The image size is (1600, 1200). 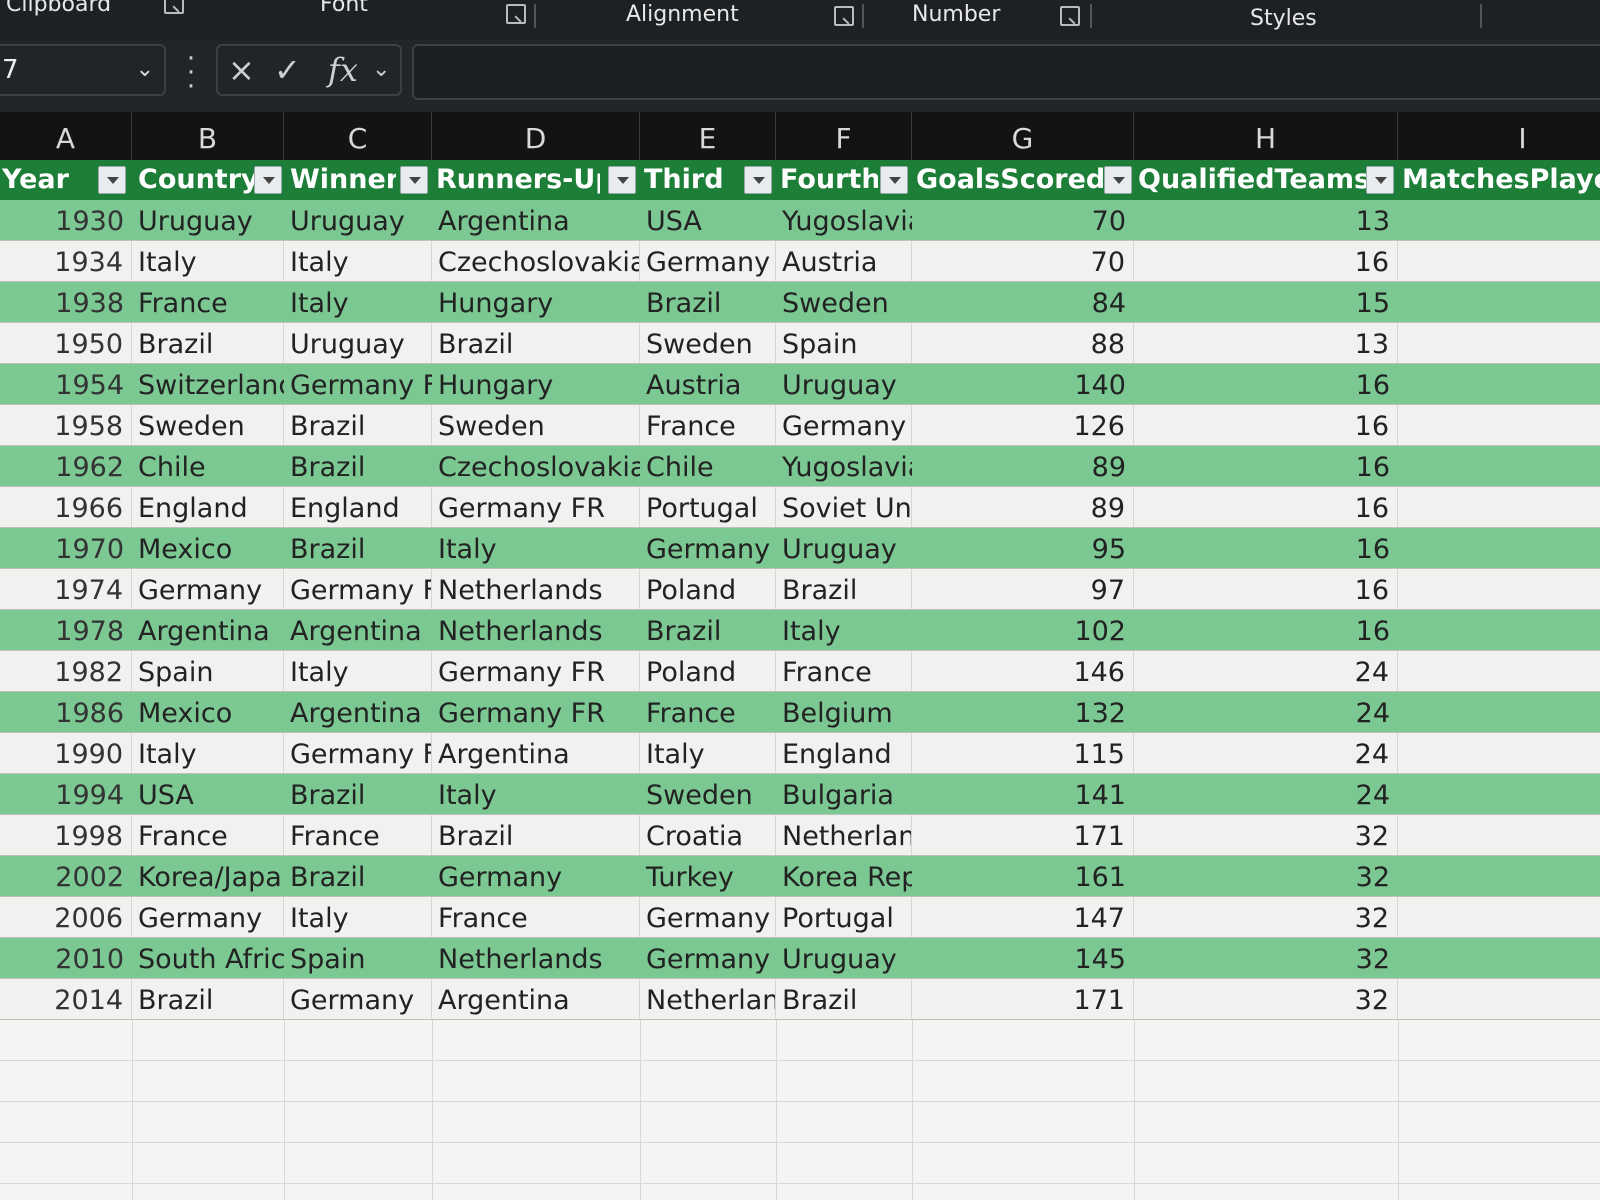 What do you see at coordinates (536, 958) in the screenshot?
I see `cell-runners-up: Netherlands` at bounding box center [536, 958].